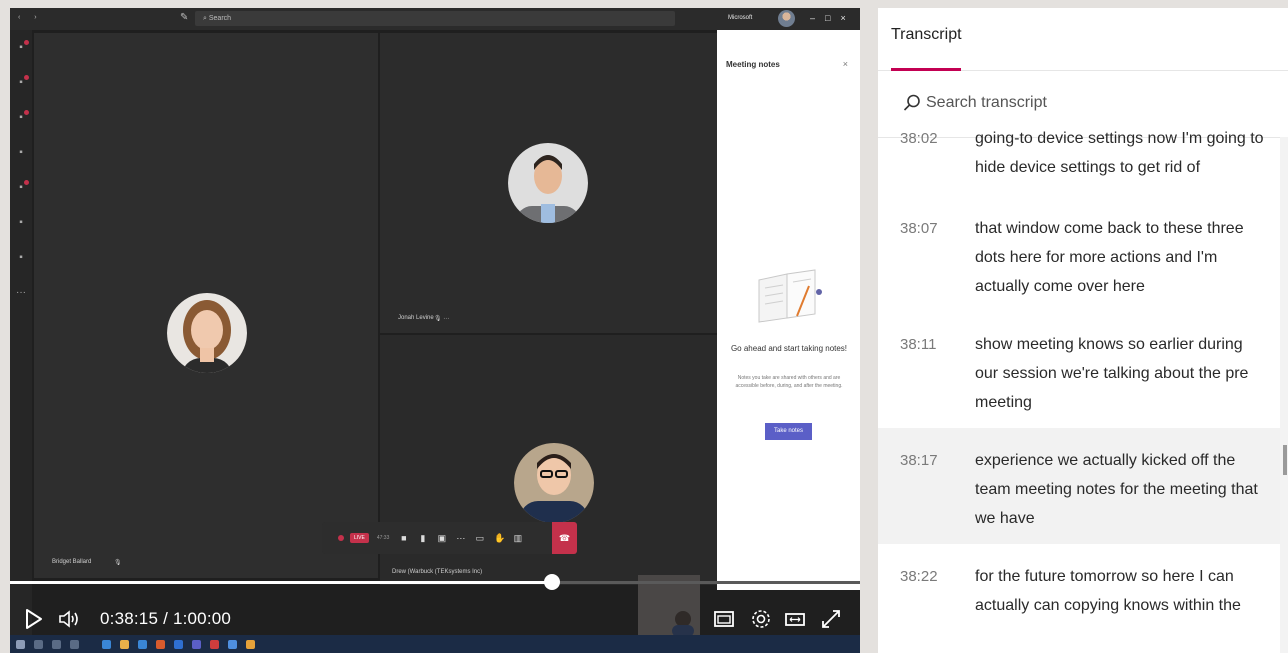 This screenshot has width=1288, height=653. I want to click on teams-title-bar: ‹ › ✎ ⌕ Search Microsoft –□×, so click(435, 19).